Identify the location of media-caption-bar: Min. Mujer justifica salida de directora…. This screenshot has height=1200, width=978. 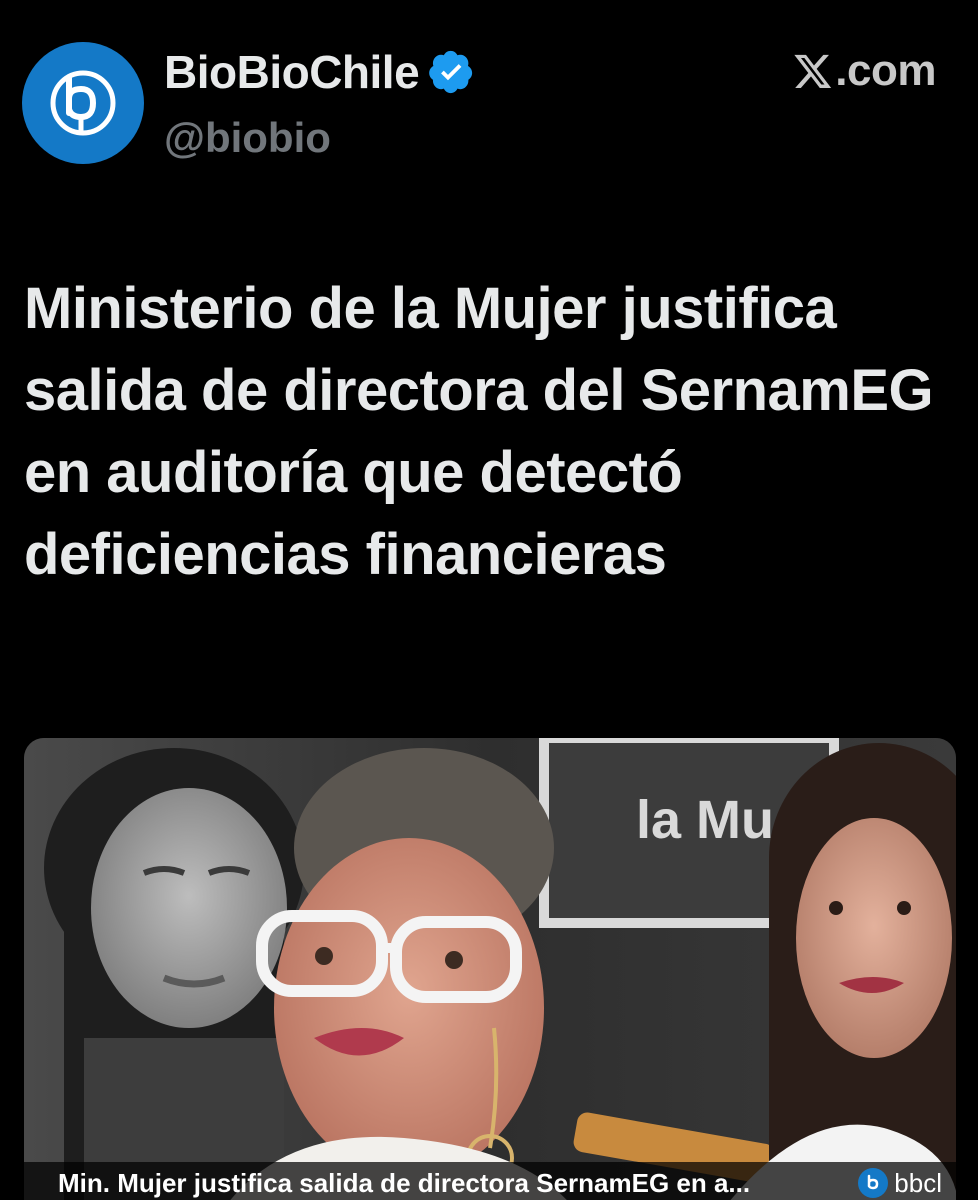
(490, 1181).